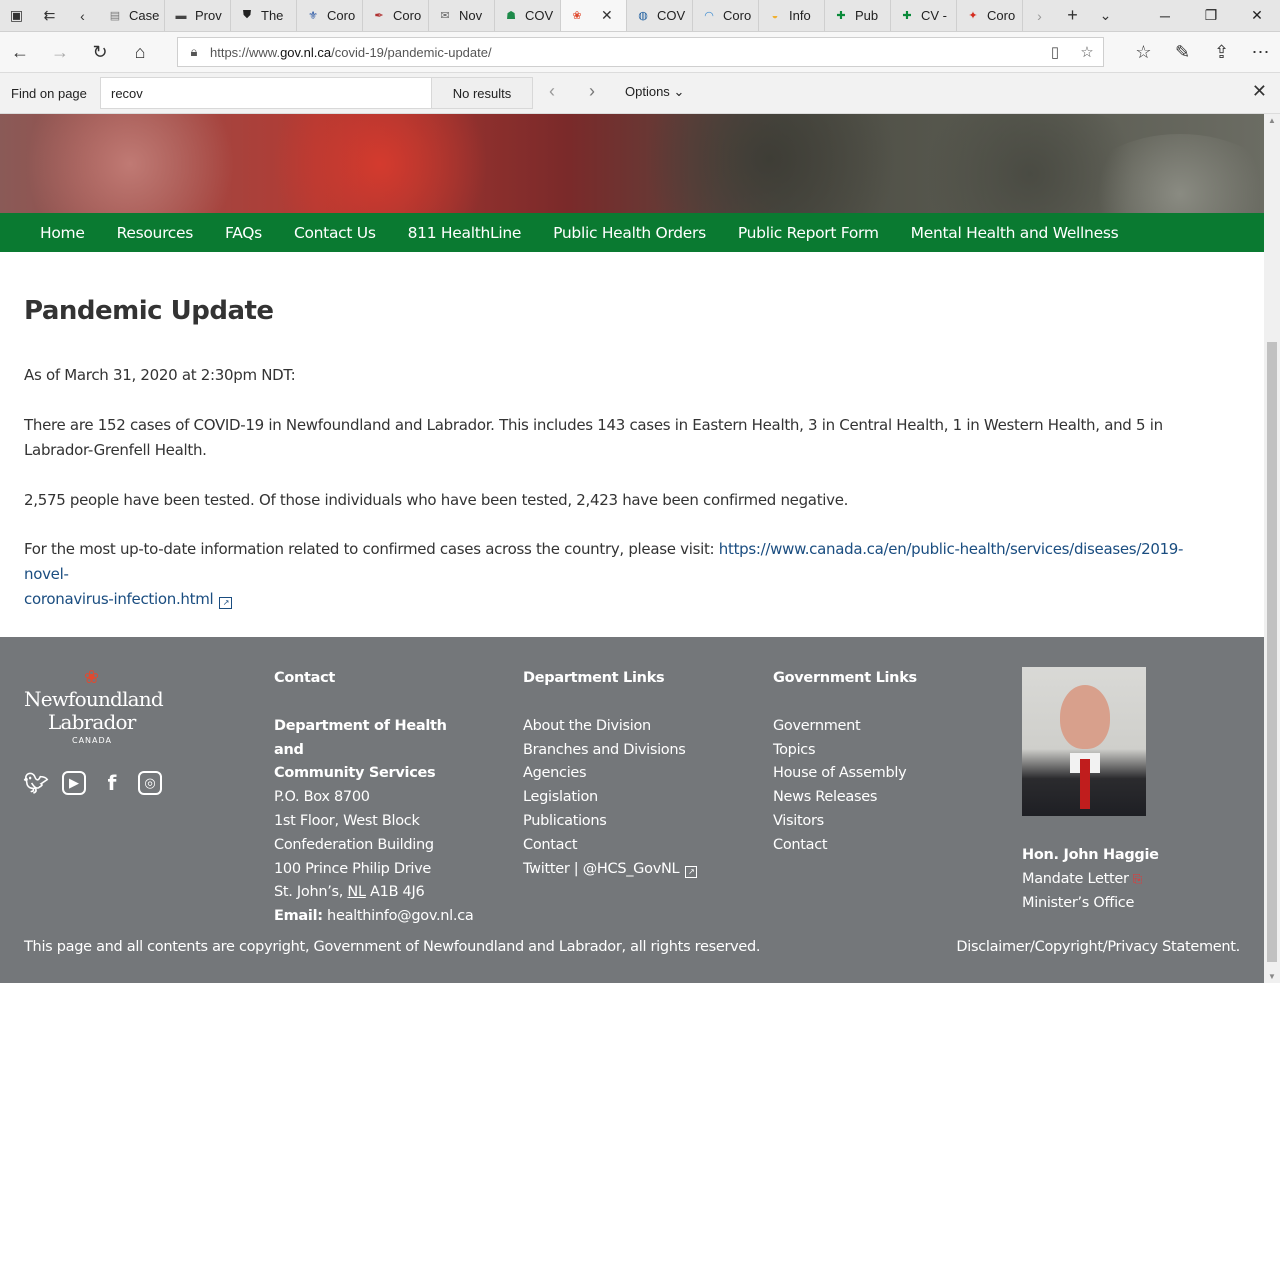 The height and width of the screenshot is (1281, 1280). I want to click on scroll-down-icon: ▼, so click(1272, 976).